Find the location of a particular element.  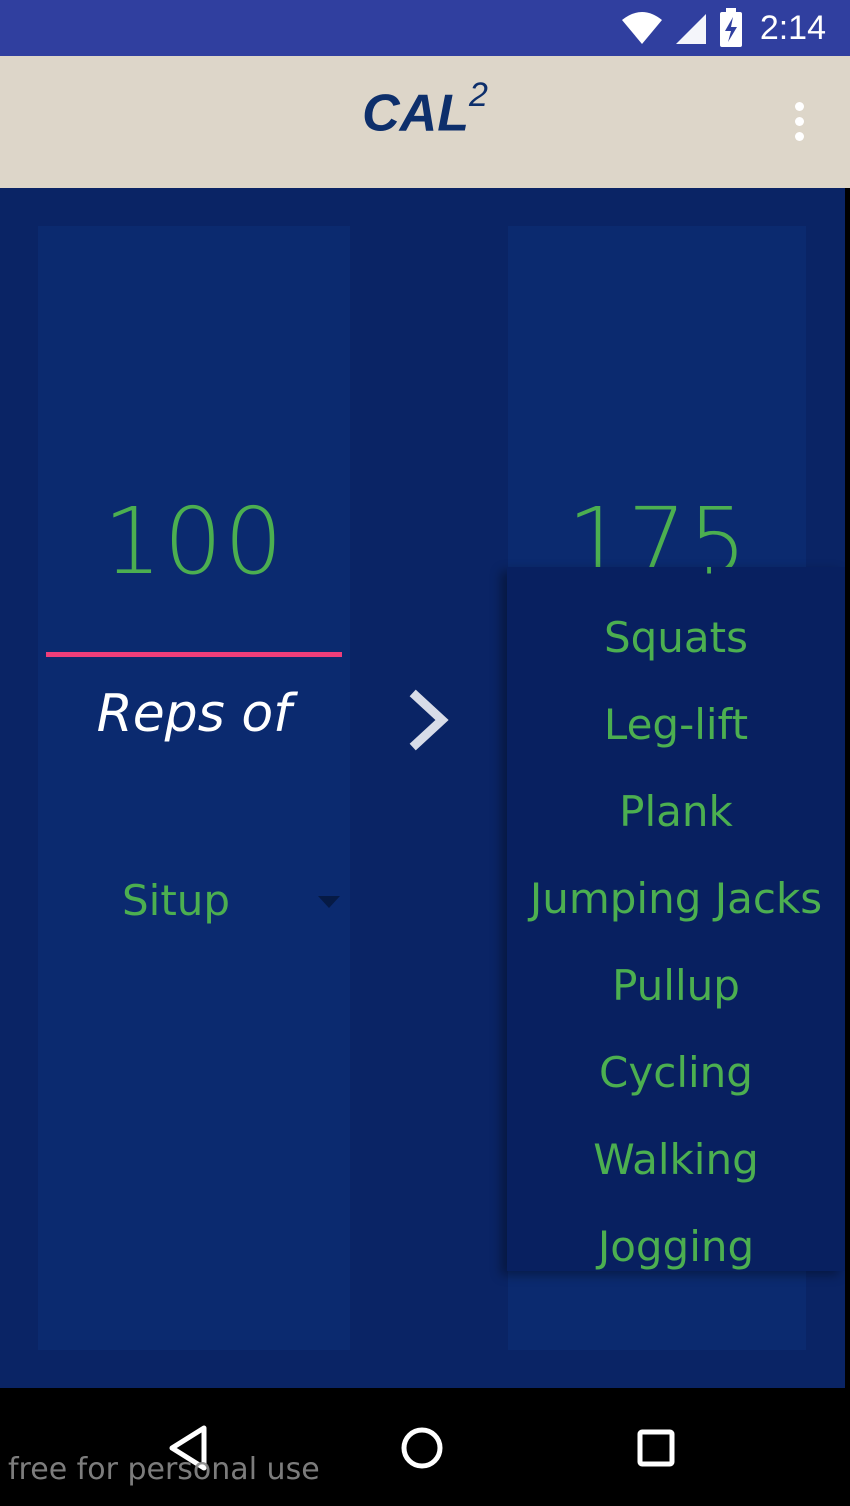

dropdown-item-situp: Situp is located at coordinates (676, 580).